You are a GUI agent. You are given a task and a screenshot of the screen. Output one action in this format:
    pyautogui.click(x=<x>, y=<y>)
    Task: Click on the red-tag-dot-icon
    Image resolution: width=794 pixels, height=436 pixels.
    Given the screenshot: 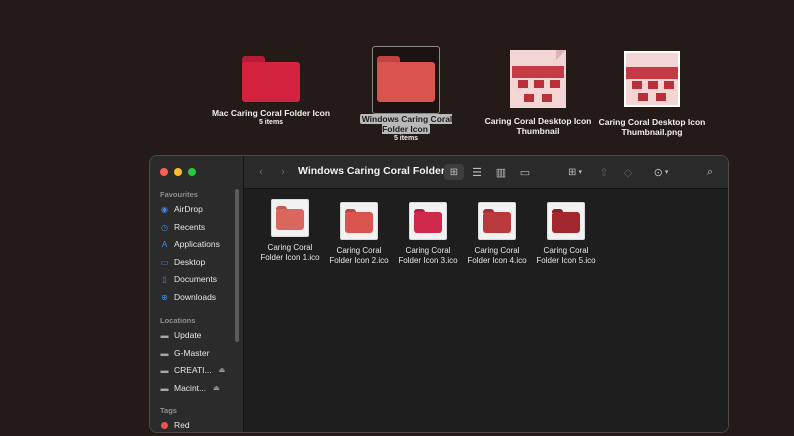 What is the action you would take?
    pyautogui.click(x=164, y=425)
    